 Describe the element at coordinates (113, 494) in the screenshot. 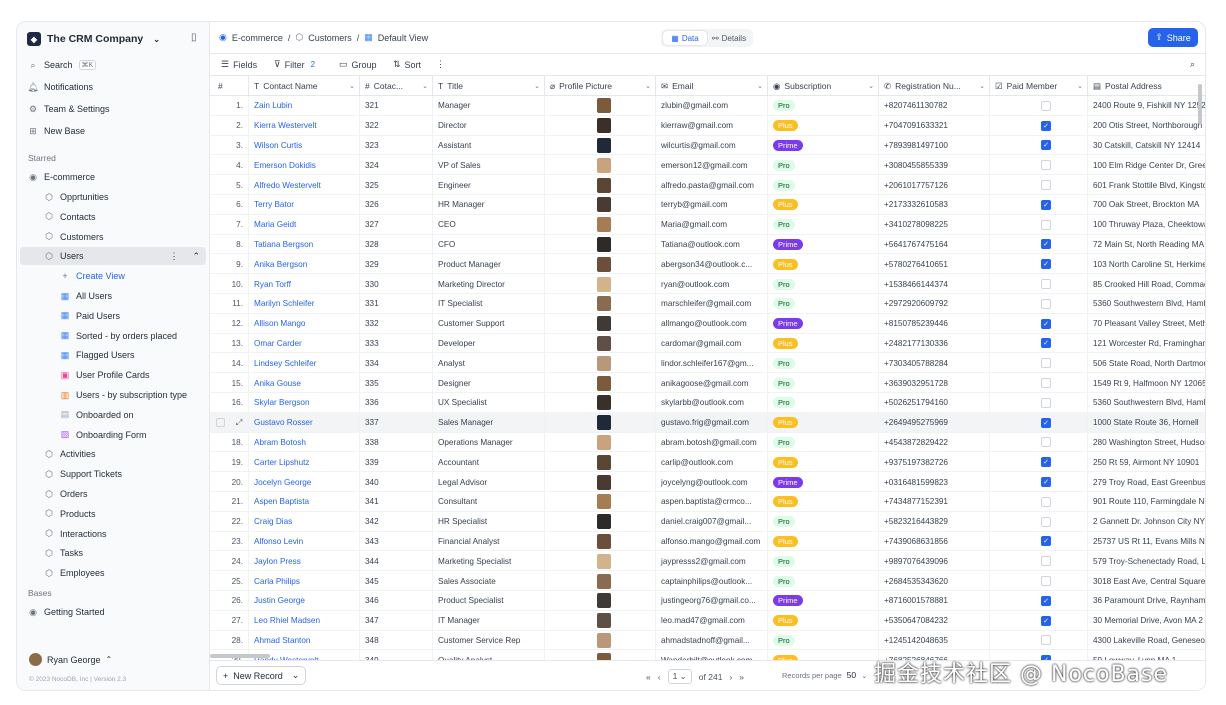

I see `sidebar-table-orders: ⬡ Orders` at that location.